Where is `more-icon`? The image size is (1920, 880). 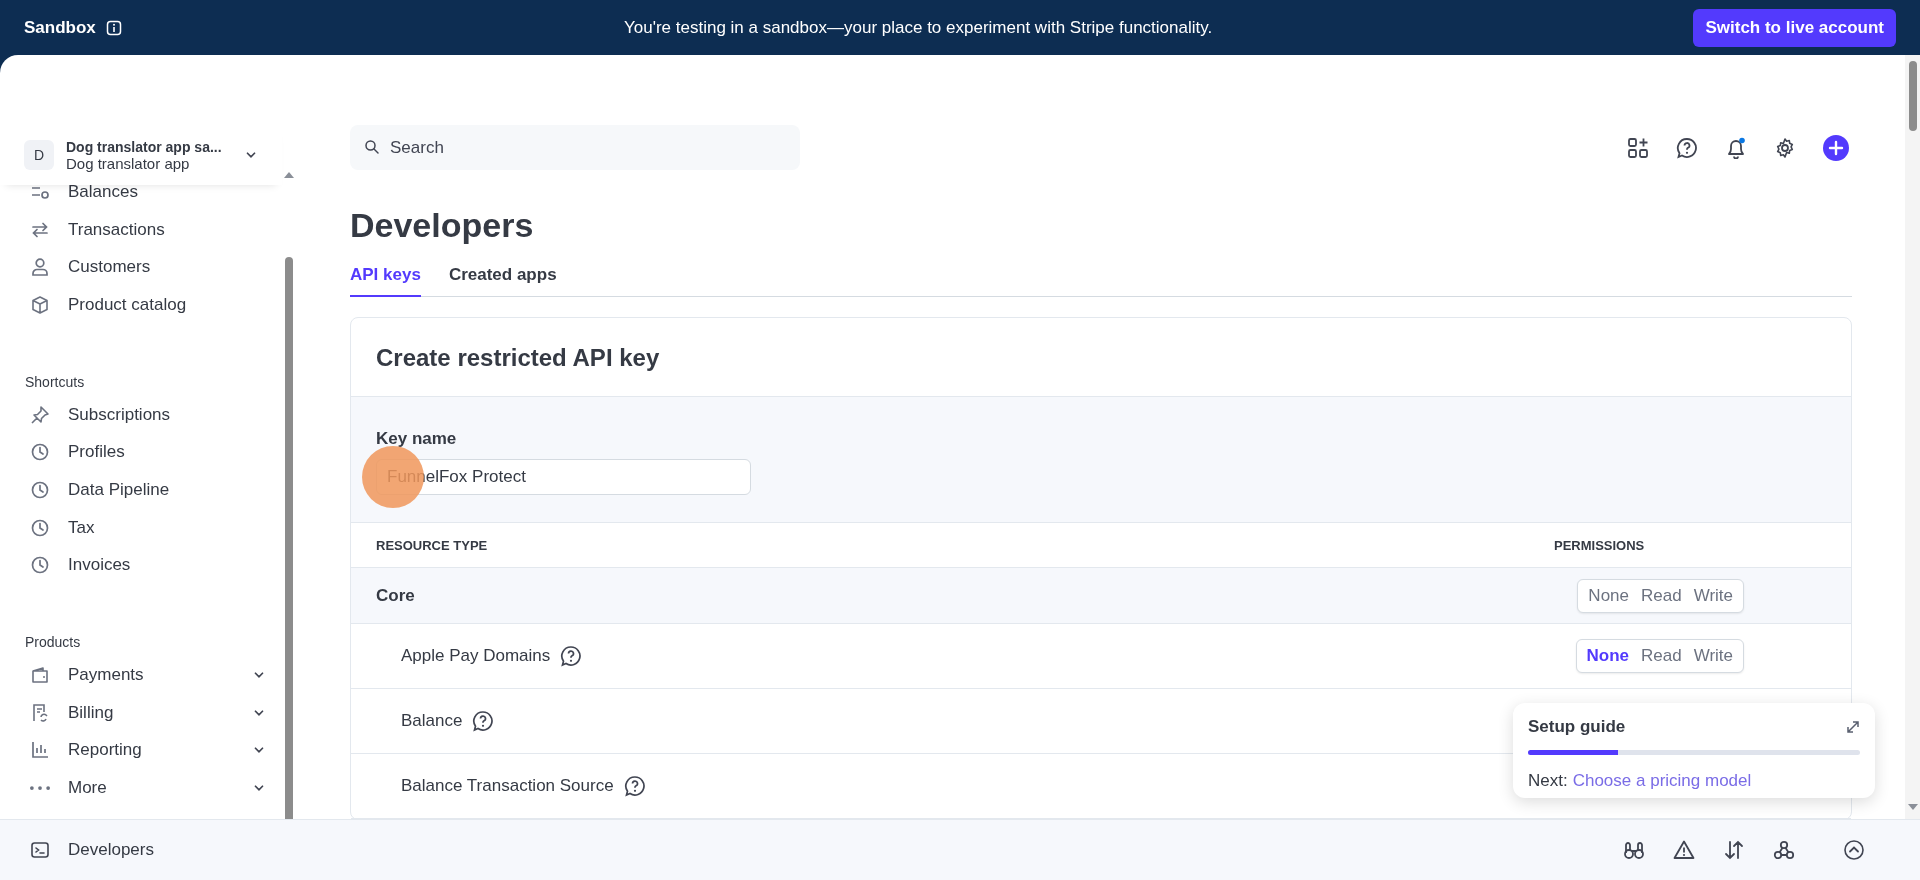
more-icon is located at coordinates (40, 788).